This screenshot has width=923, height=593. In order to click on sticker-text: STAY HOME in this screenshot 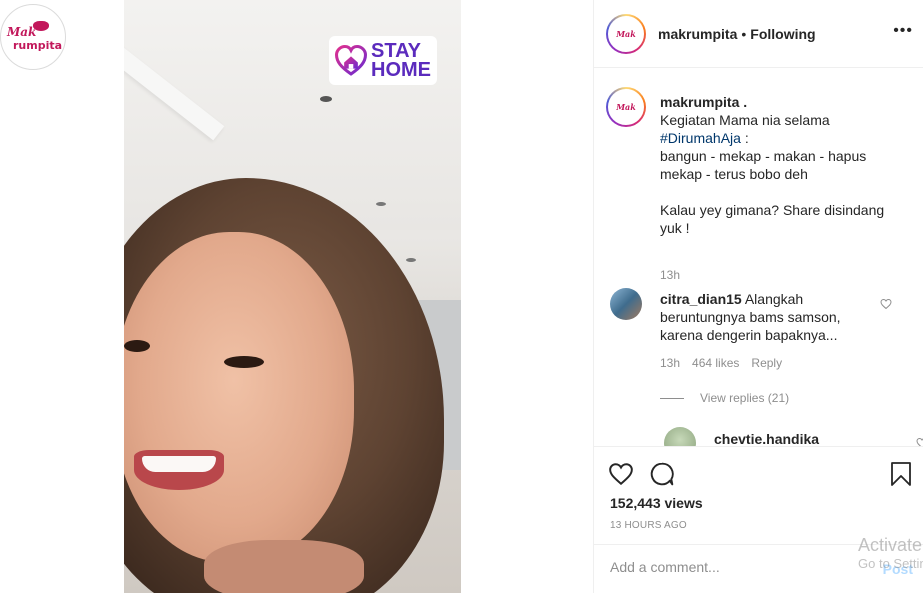, I will do `click(401, 60)`.